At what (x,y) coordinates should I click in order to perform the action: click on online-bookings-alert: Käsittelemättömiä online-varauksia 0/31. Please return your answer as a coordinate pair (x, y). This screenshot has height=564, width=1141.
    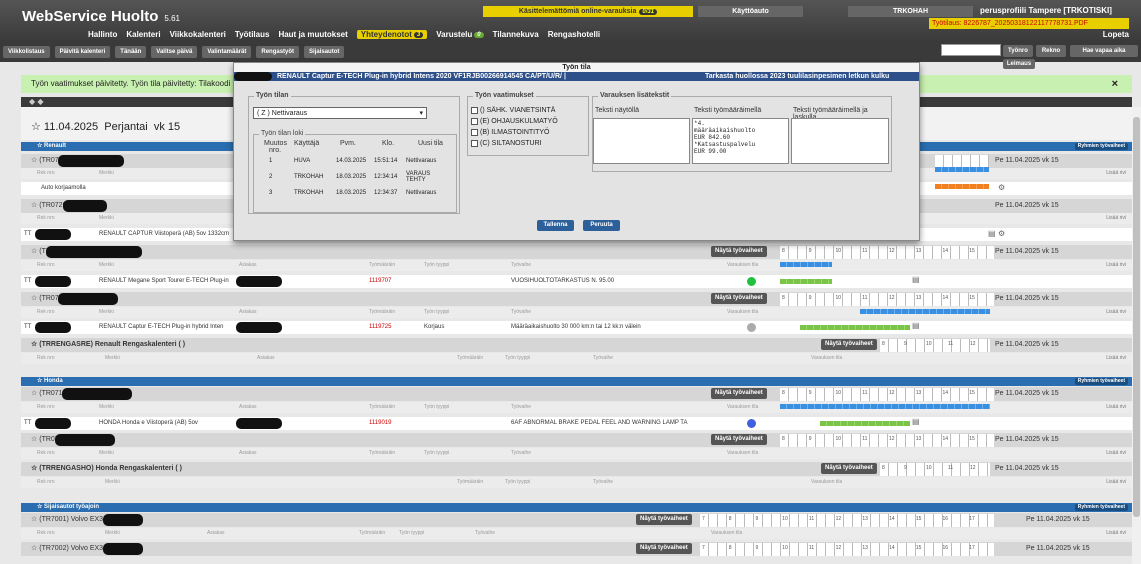
    Looking at the image, I should click on (588, 11).